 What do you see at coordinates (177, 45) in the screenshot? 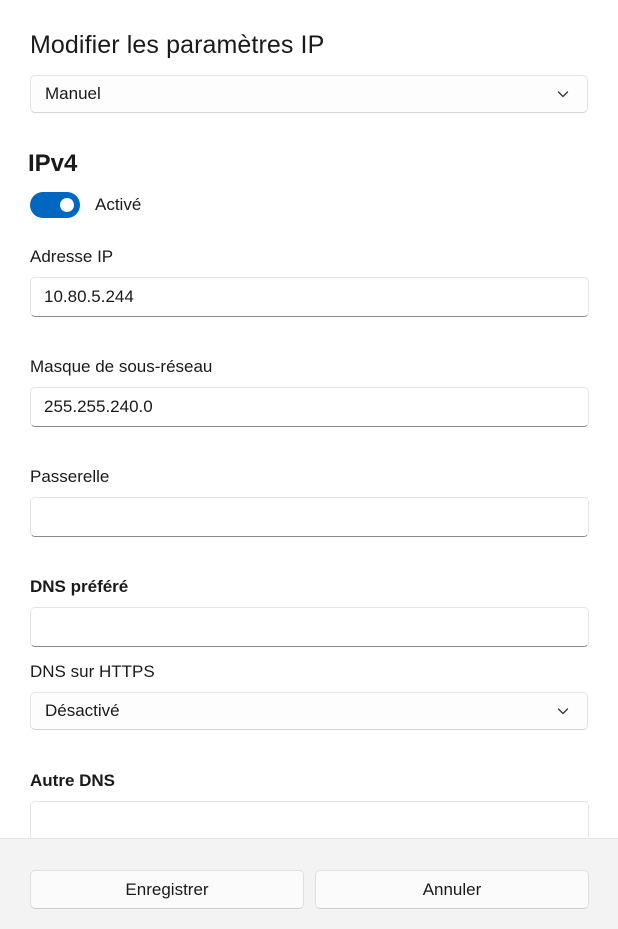
I see `dialog-title: Modifier les paramètres IP` at bounding box center [177, 45].